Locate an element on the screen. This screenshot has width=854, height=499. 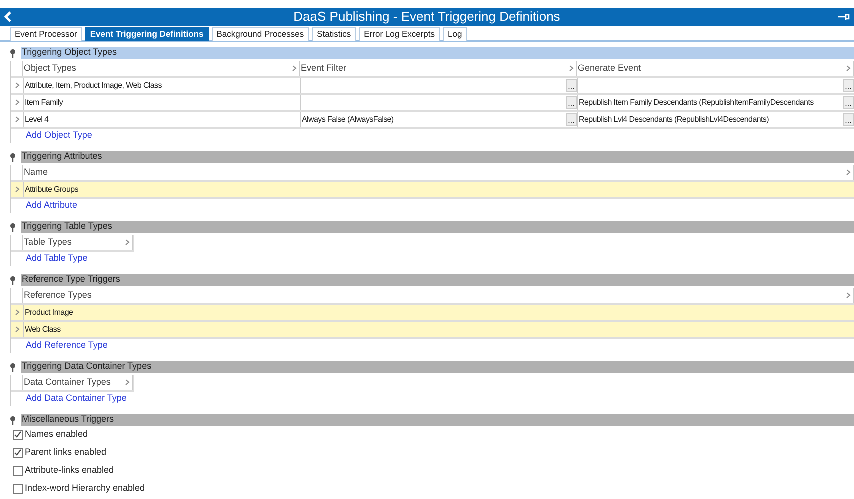
checkbox-label: Parent links enabled is located at coordinates (66, 453).